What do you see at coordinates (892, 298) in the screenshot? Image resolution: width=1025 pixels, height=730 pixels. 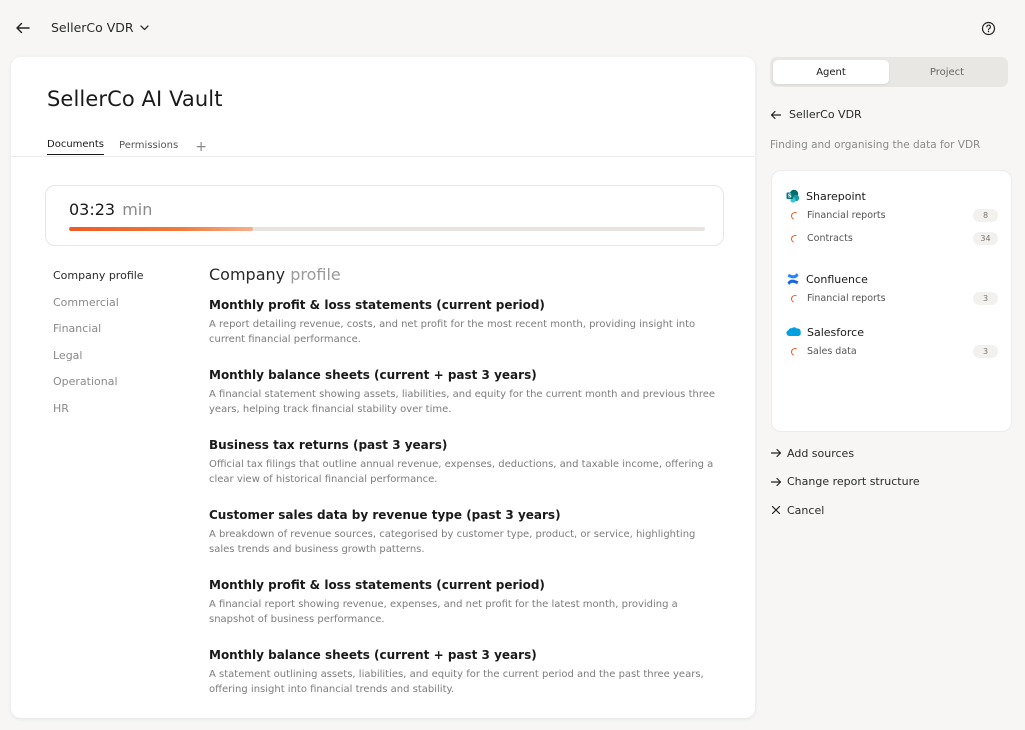 I see `source-row: Financial reports 3` at bounding box center [892, 298].